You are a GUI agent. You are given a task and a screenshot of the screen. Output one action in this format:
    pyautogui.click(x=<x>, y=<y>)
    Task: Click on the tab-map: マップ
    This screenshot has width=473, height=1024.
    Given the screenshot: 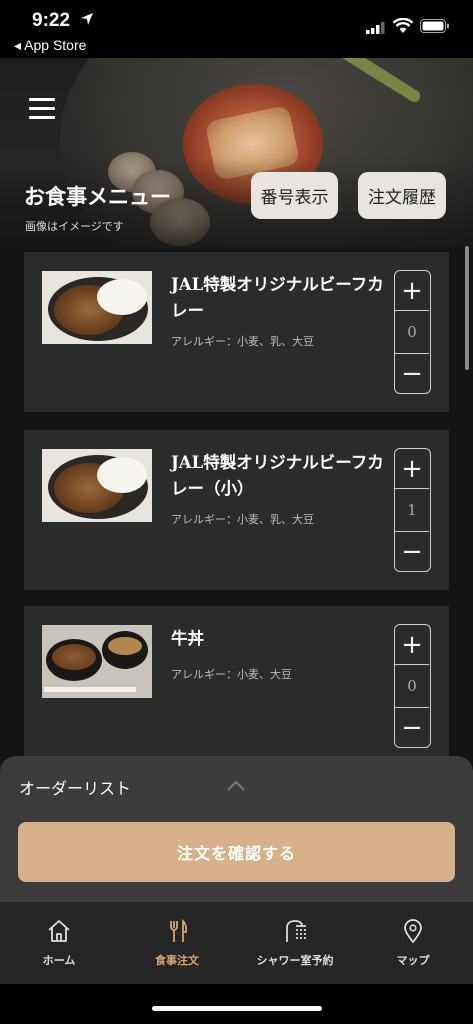 What is the action you would take?
    pyautogui.click(x=413, y=948)
    